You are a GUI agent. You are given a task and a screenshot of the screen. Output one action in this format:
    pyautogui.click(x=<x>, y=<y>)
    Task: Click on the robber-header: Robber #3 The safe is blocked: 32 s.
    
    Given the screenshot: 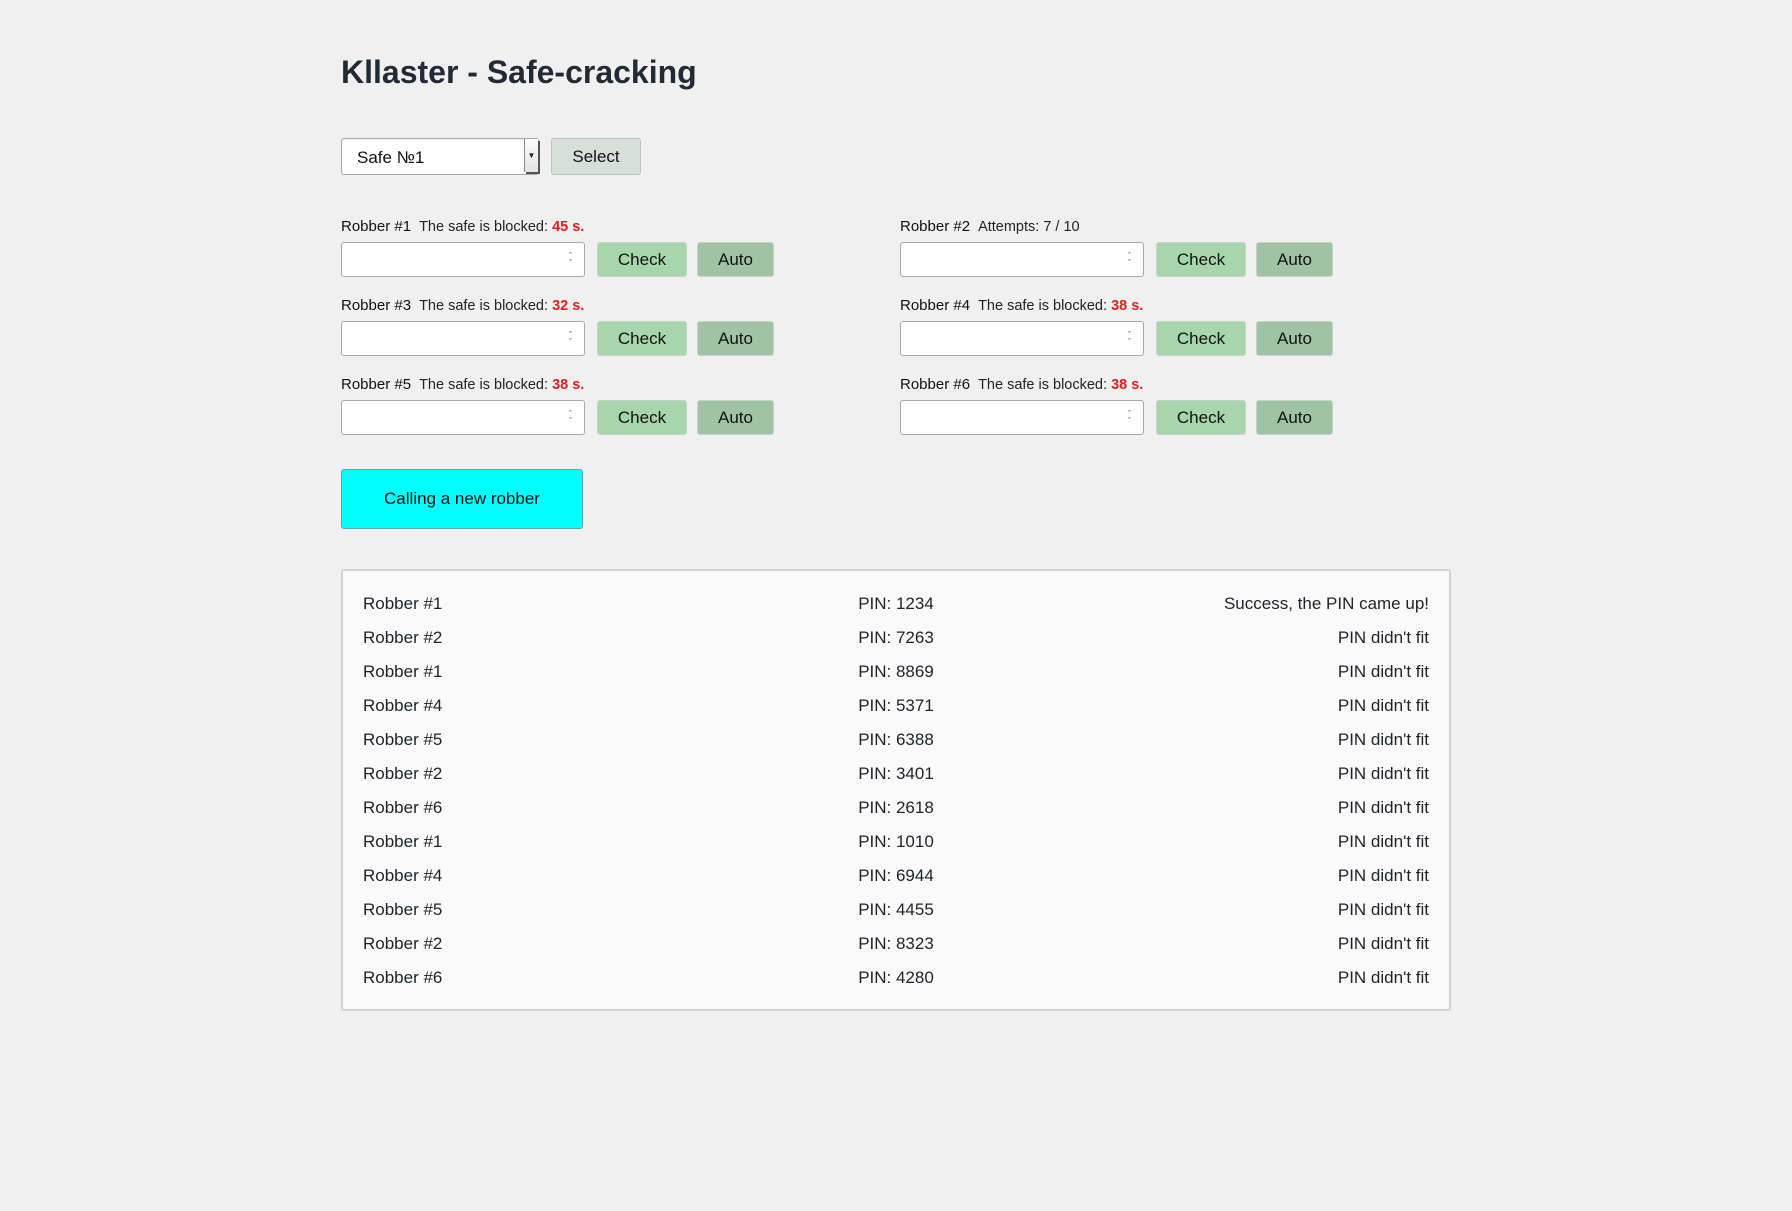 What is the action you would take?
    pyautogui.click(x=462, y=305)
    